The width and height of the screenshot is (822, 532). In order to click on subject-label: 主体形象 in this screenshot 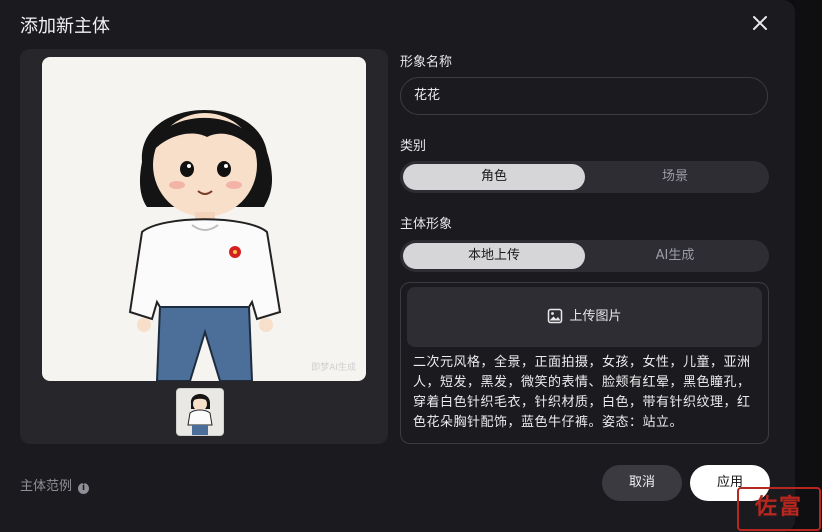, I will do `click(426, 224)`.